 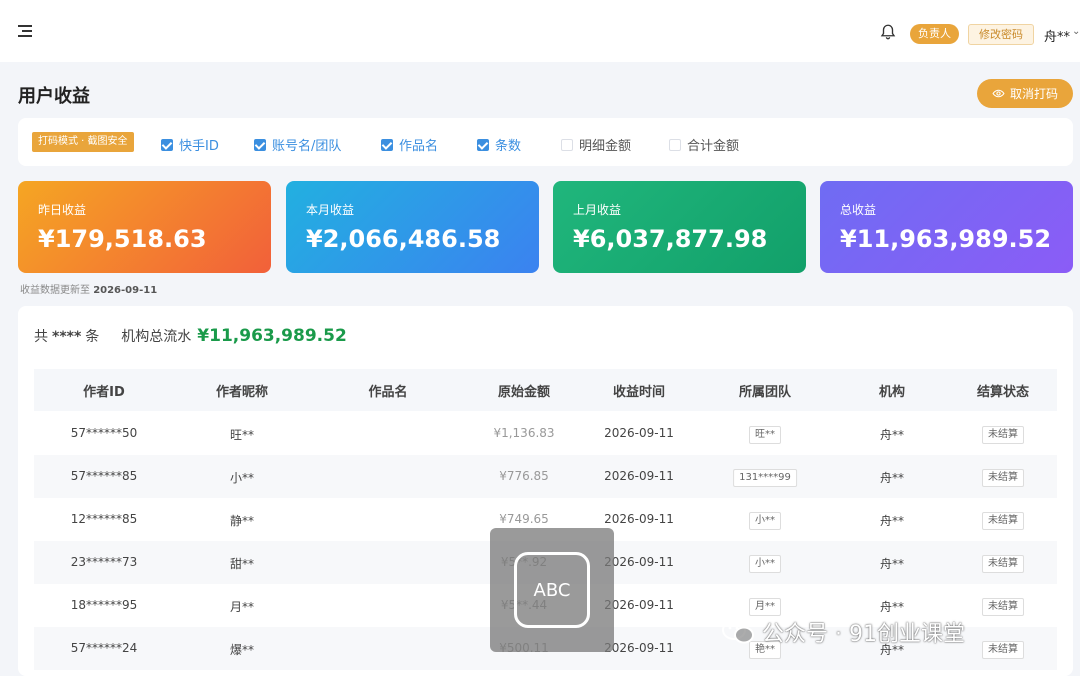 I want to click on column-header: 作者ID, so click(x=104, y=390).